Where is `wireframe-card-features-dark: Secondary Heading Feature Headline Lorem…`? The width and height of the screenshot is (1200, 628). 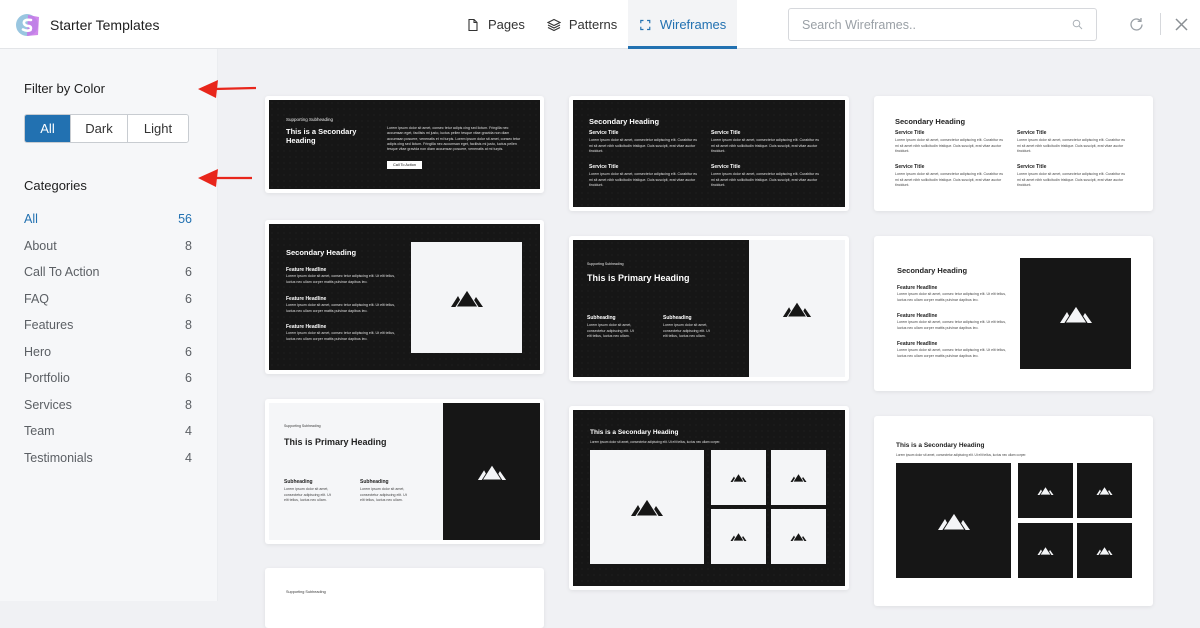 wireframe-card-features-dark: Secondary Heading Feature Headline Lorem… is located at coordinates (404, 297).